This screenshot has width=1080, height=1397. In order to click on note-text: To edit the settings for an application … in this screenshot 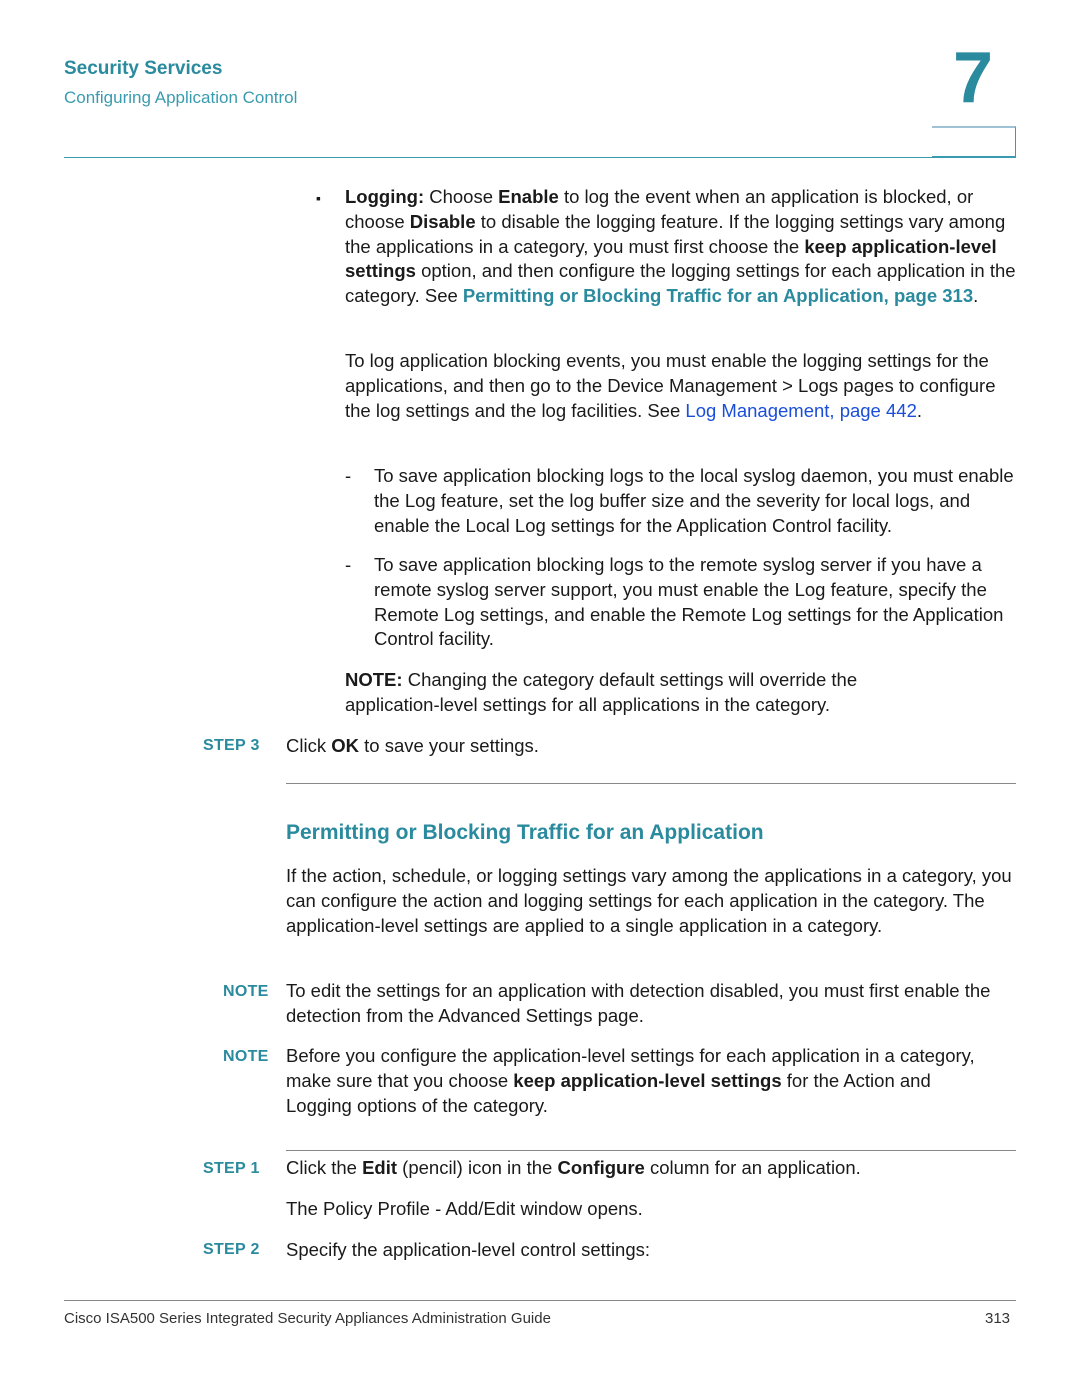, I will do `click(638, 1003)`.